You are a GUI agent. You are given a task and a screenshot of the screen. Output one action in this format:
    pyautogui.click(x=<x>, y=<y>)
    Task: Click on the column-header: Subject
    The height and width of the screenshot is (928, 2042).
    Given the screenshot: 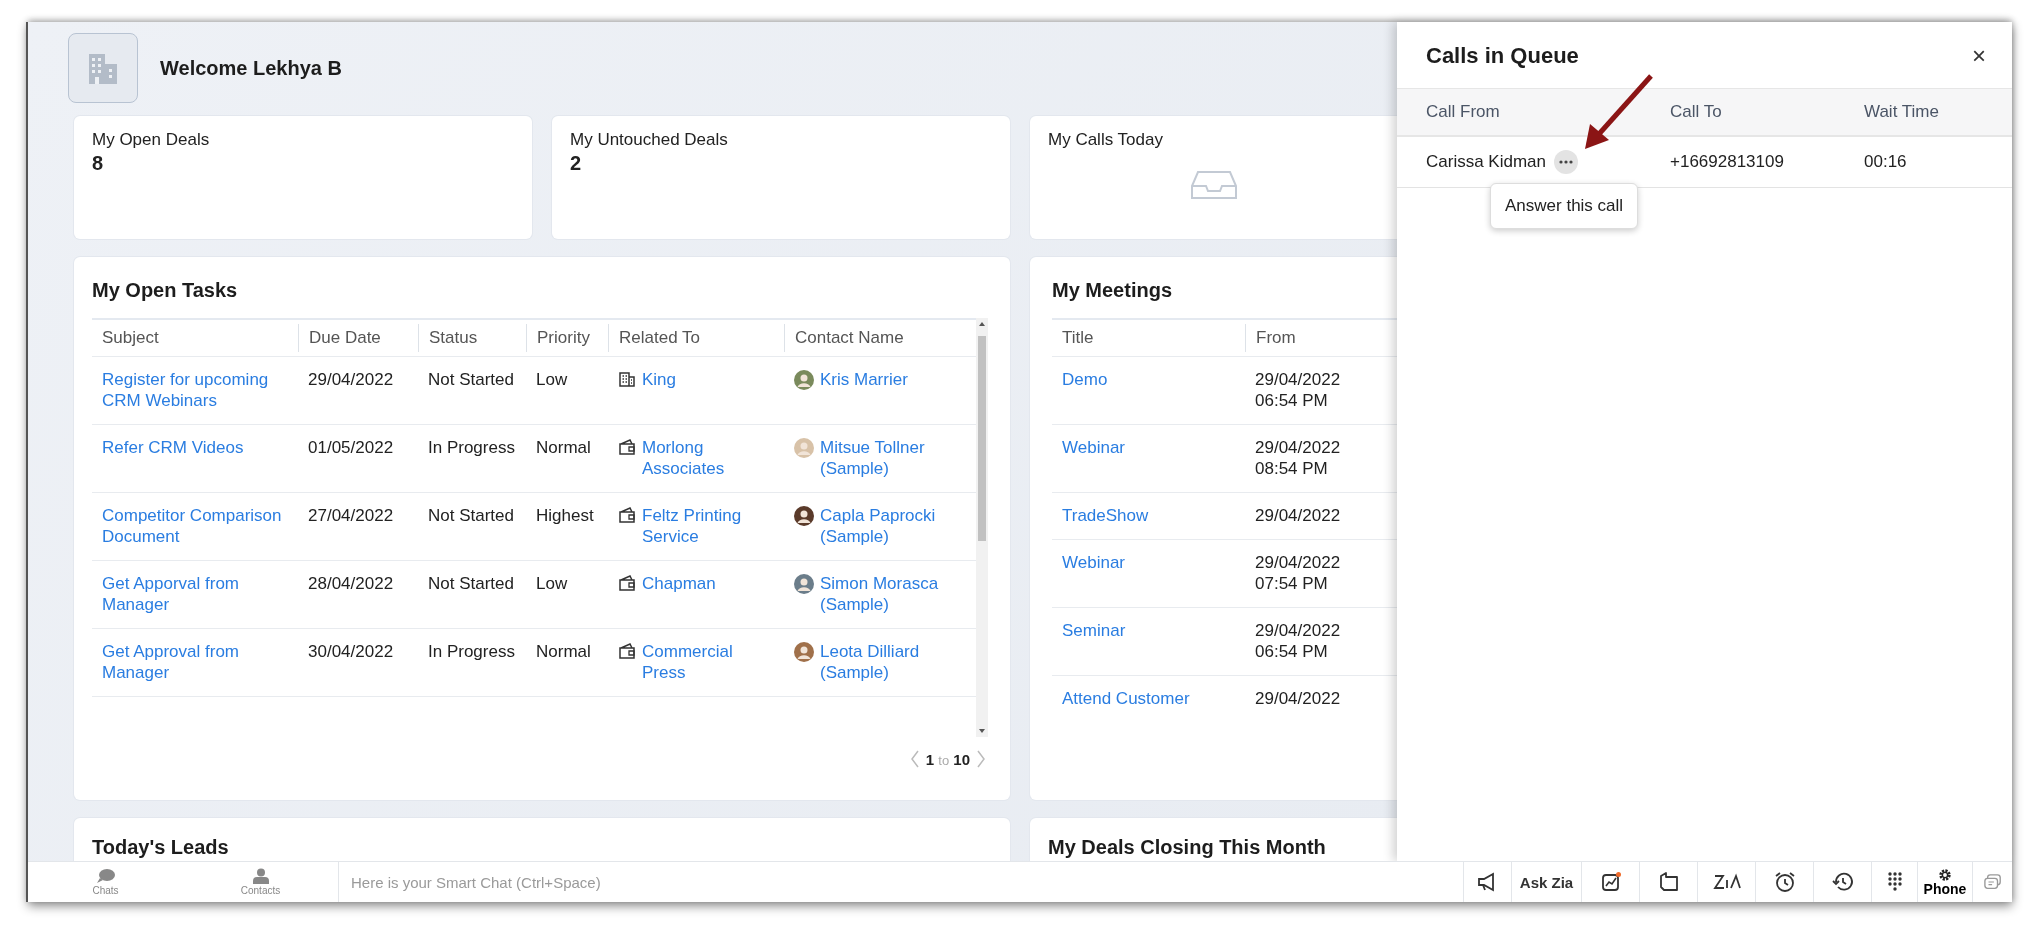 What is the action you would take?
    pyautogui.click(x=195, y=338)
    